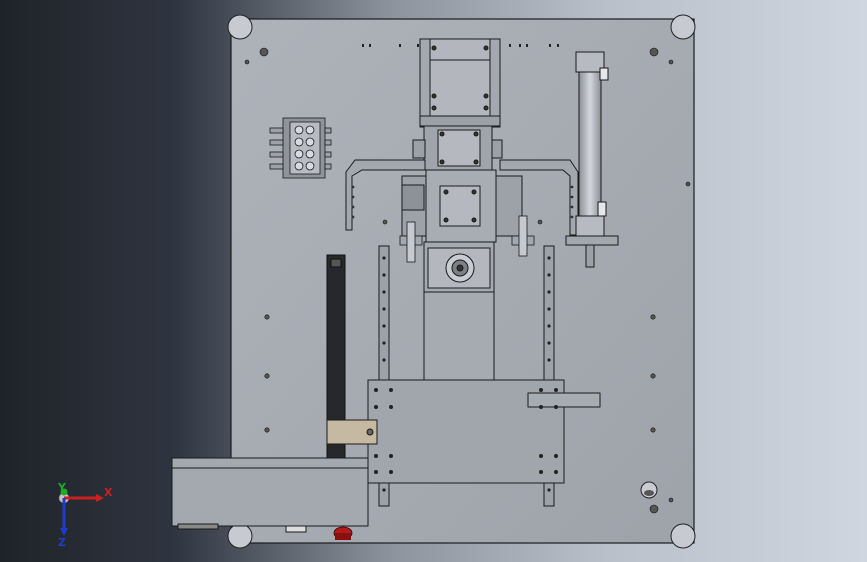  What do you see at coordinates (270, 495) in the screenshot?
I see `lower-left-box` at bounding box center [270, 495].